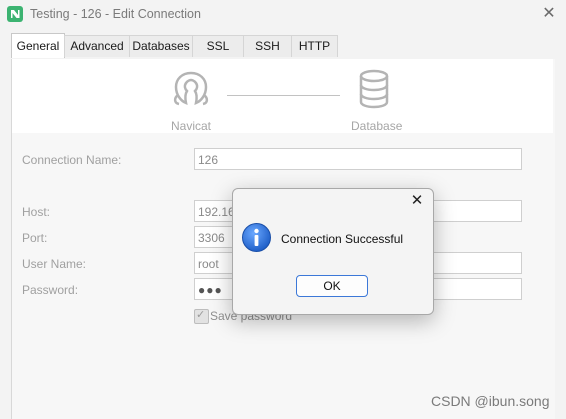  I want to click on tab-ssh: SSH, so click(267, 46).